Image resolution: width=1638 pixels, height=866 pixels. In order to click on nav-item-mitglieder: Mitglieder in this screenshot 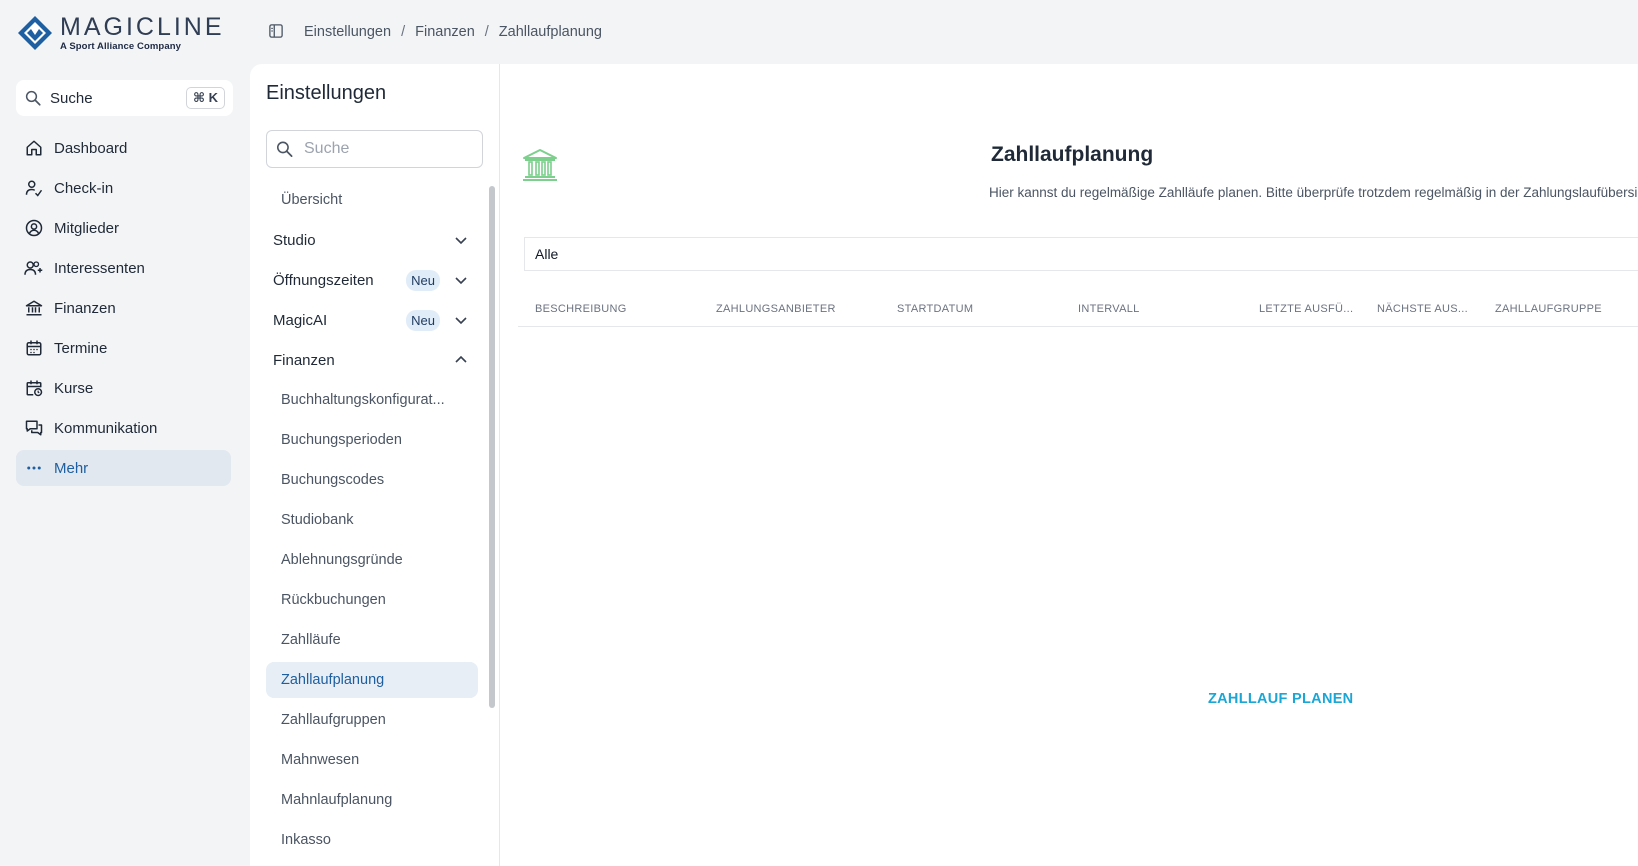, I will do `click(123, 228)`.